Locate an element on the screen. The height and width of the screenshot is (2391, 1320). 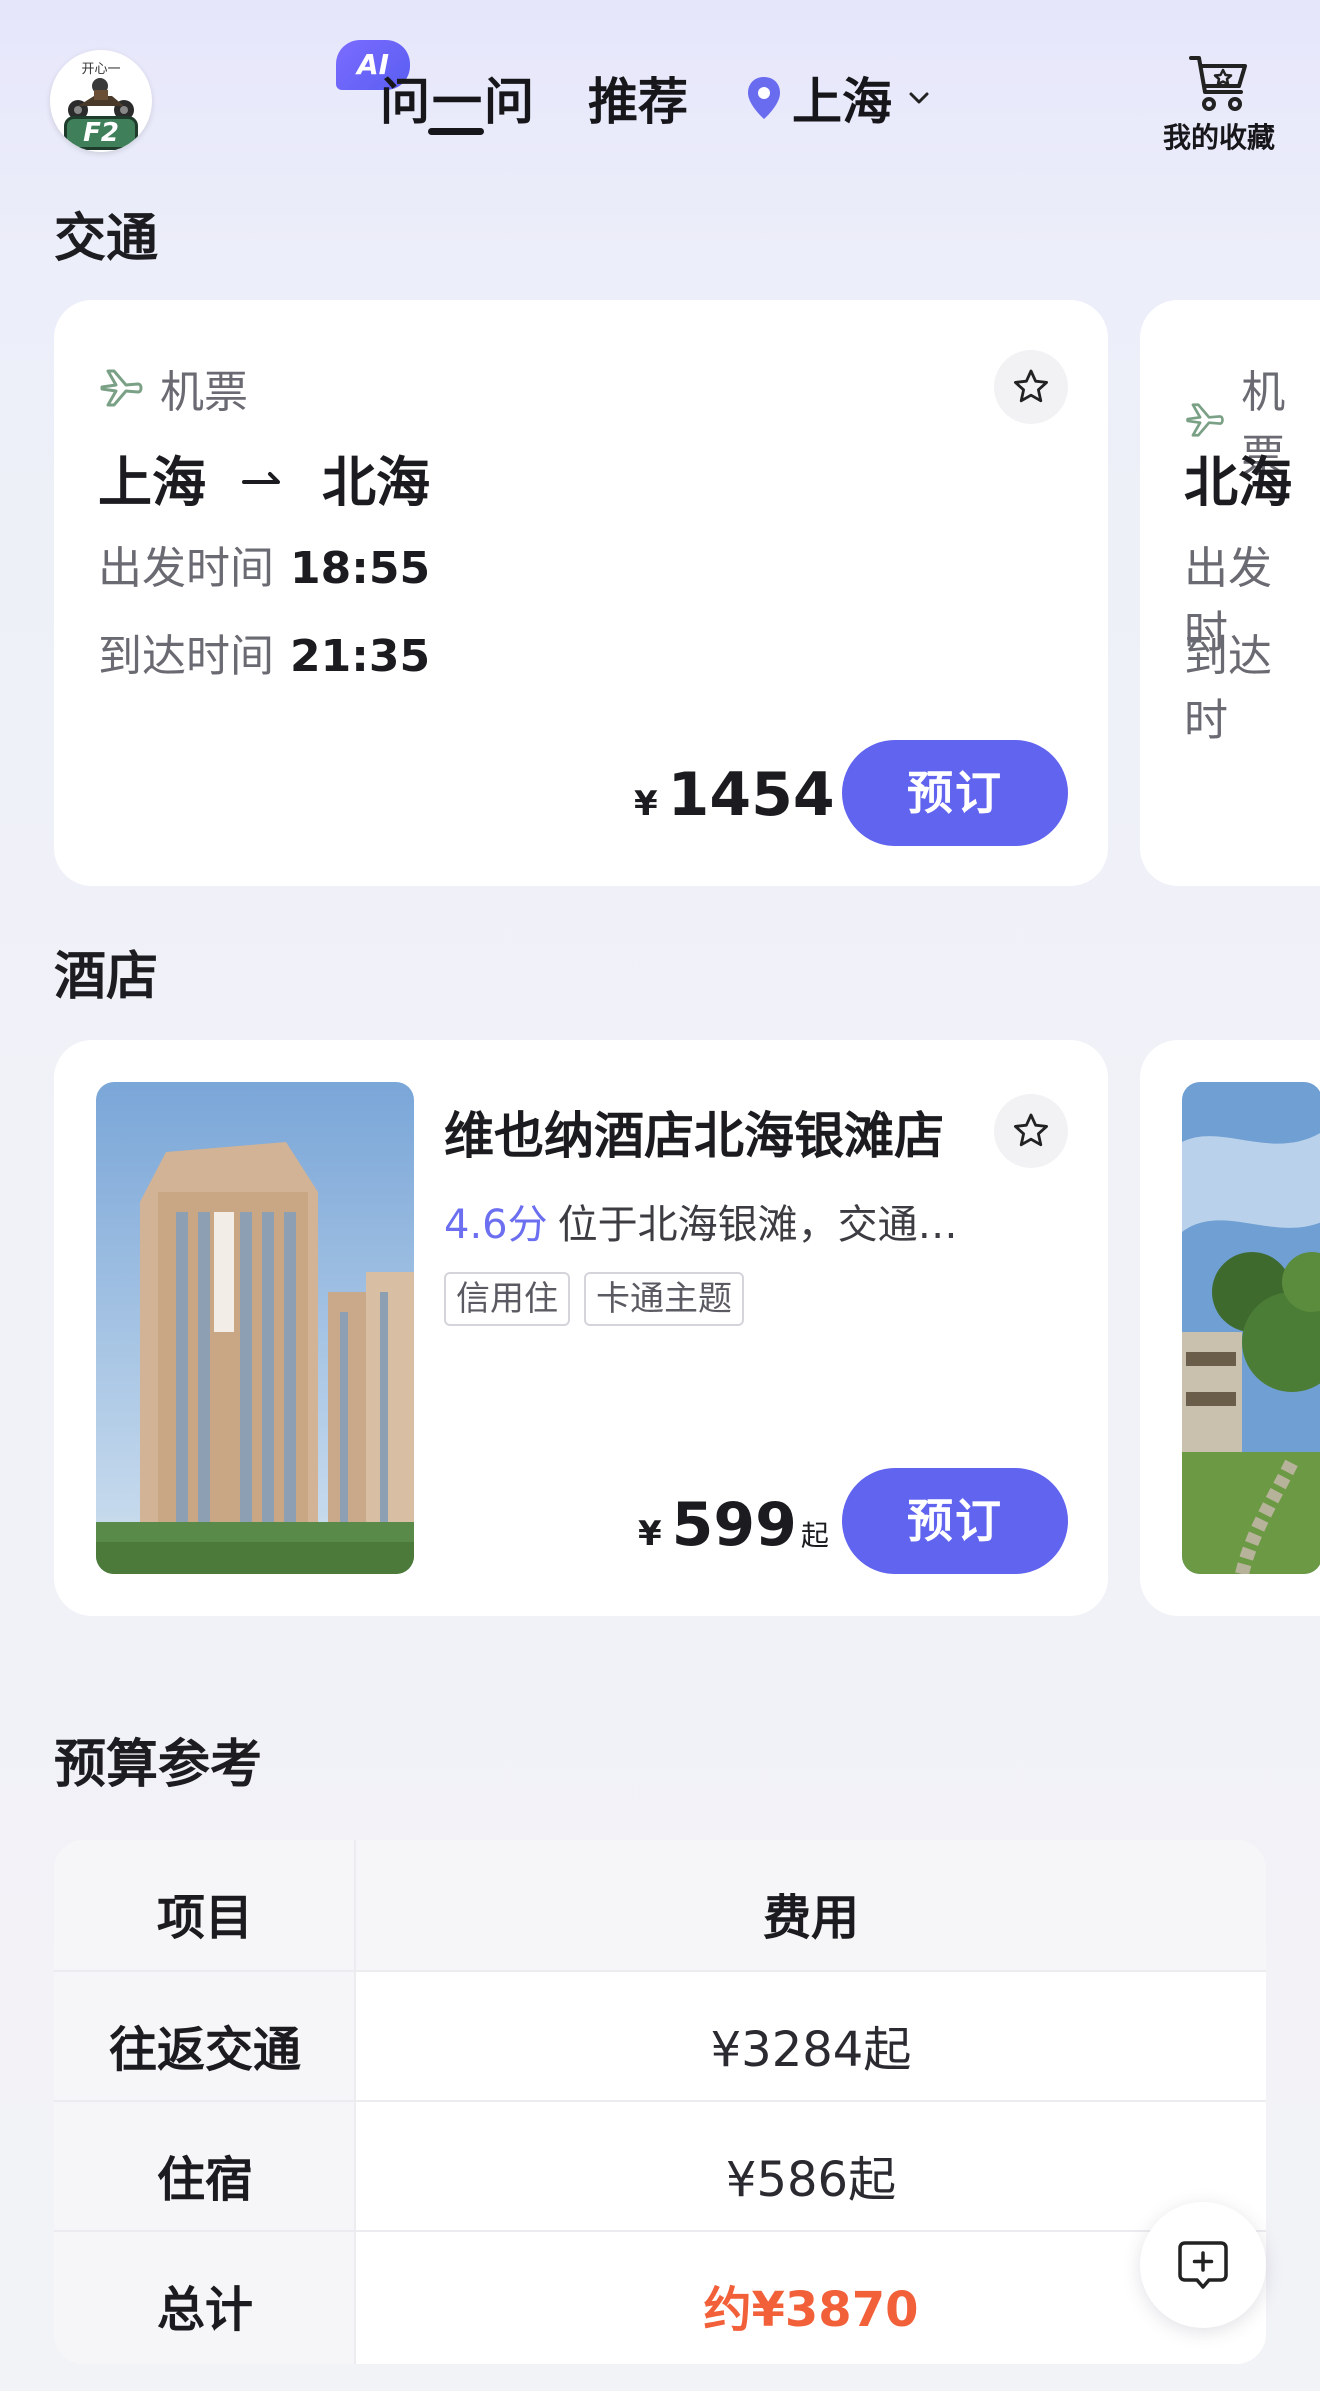
hotel-building-image is located at coordinates (255, 1328).